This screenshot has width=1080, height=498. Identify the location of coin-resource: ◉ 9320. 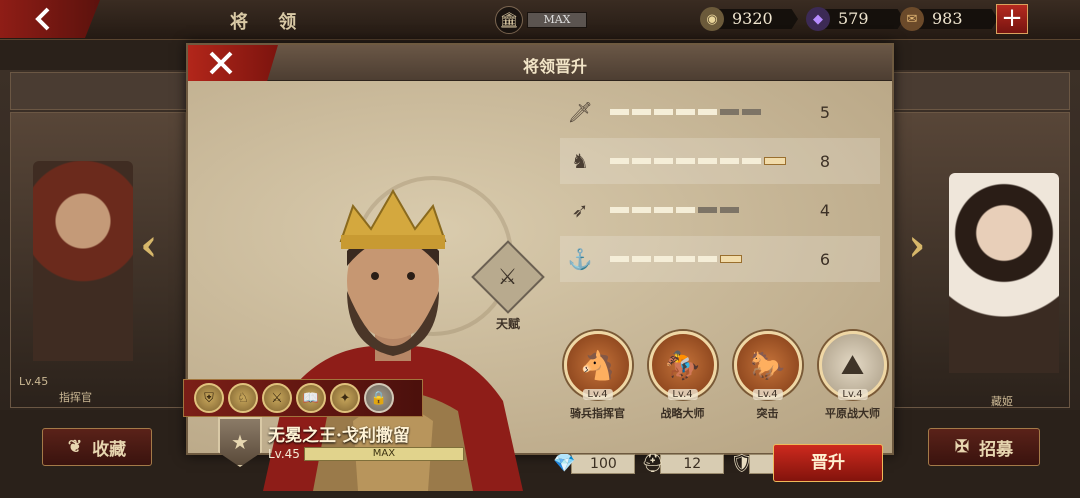
(749, 19).